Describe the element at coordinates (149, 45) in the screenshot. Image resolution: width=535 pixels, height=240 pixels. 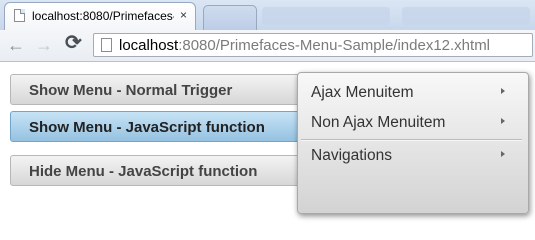
I see `url-host: localhost` at that location.